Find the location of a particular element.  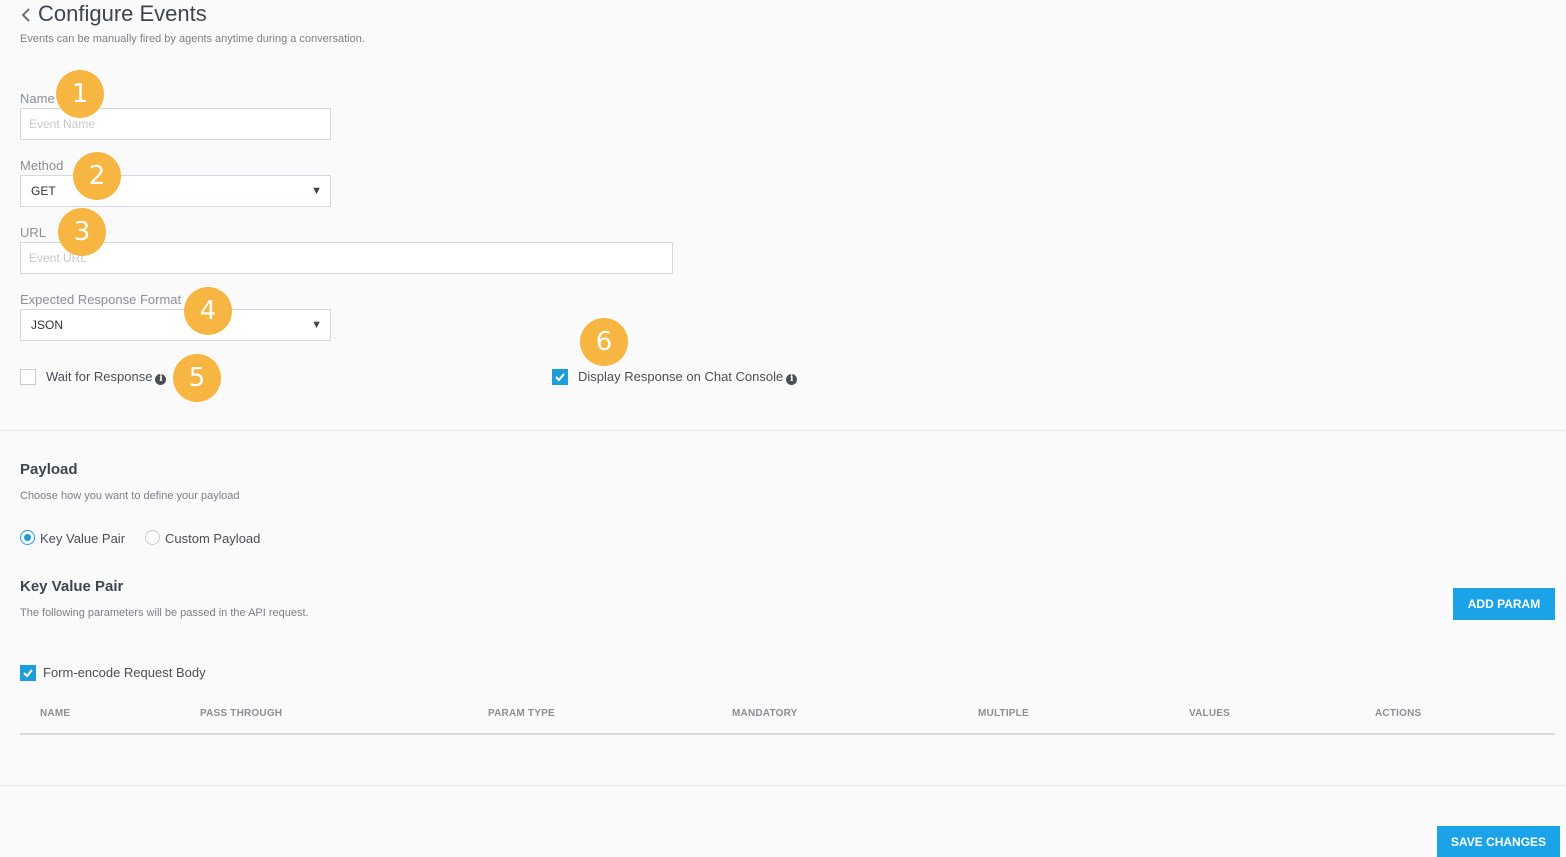

column-header-multiple: MULTIPLE is located at coordinates (1003, 713).